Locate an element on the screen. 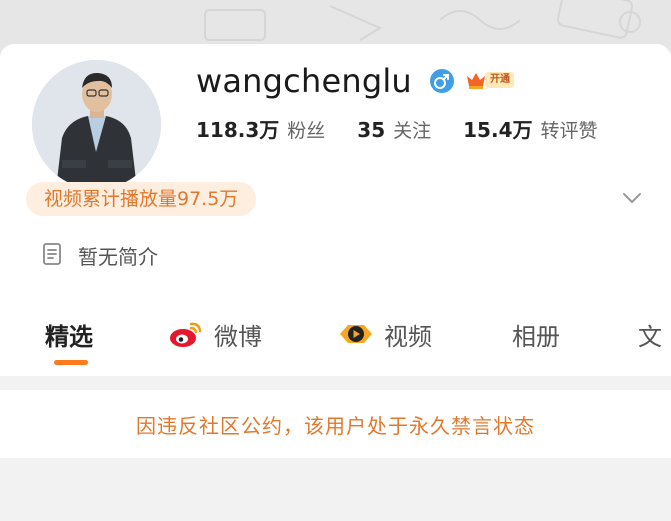  stat-label: 转评赞 is located at coordinates (569, 131).